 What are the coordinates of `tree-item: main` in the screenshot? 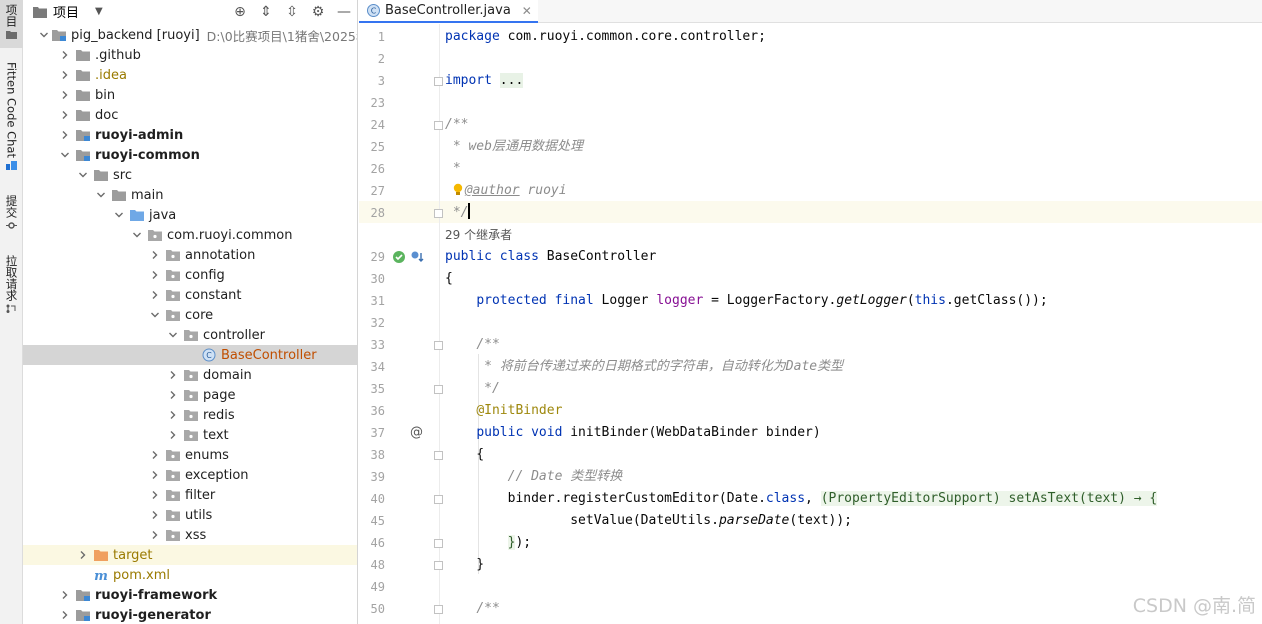 It's located at (190, 195).